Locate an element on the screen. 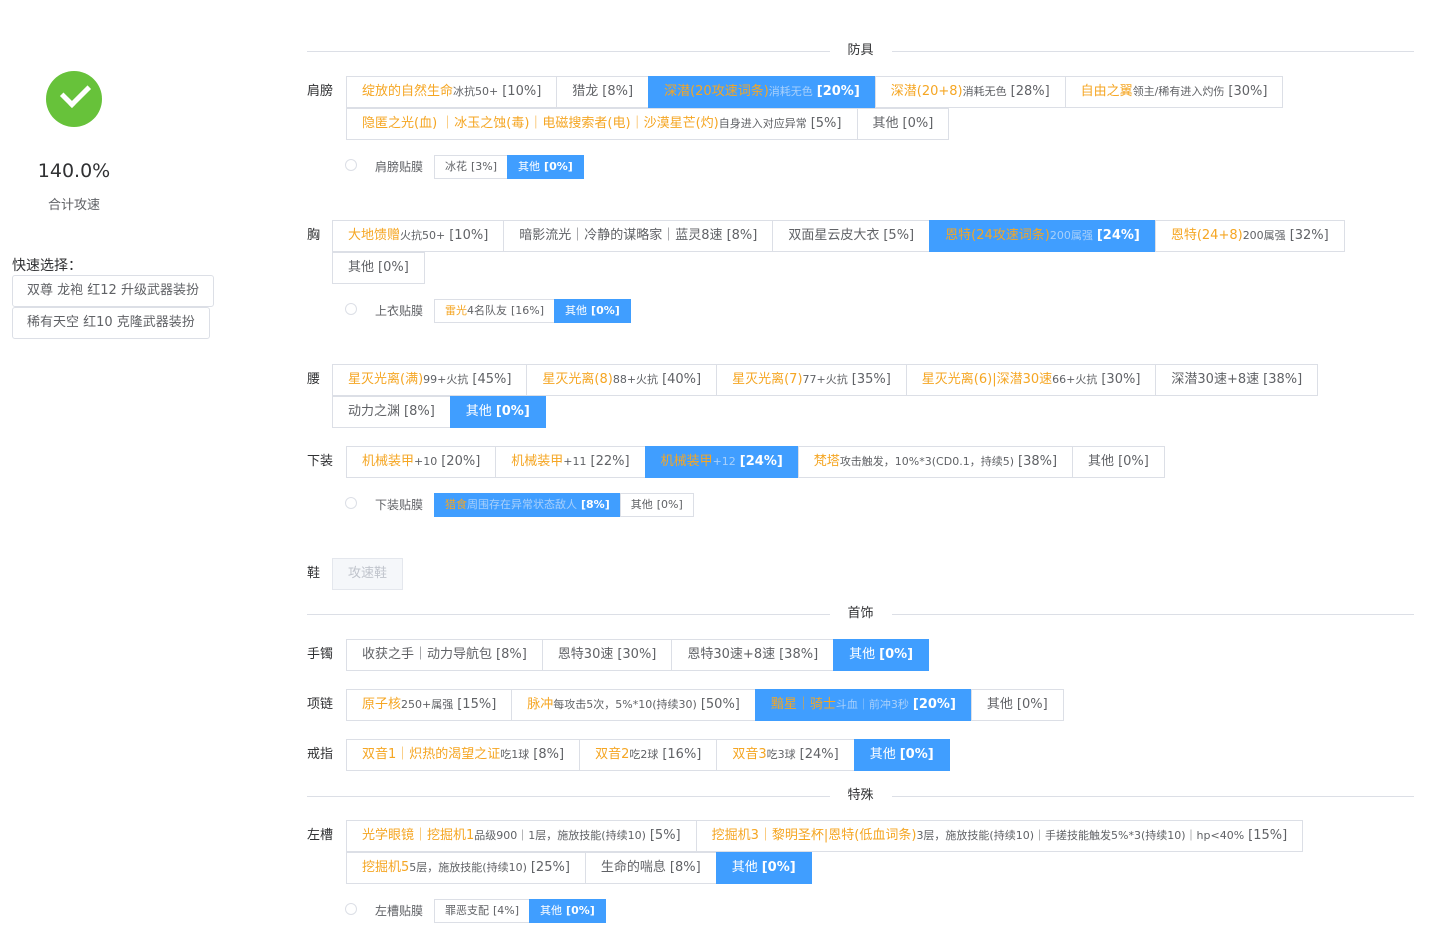 The image size is (1429, 951). option-value: [10%] is located at coordinates (522, 91).